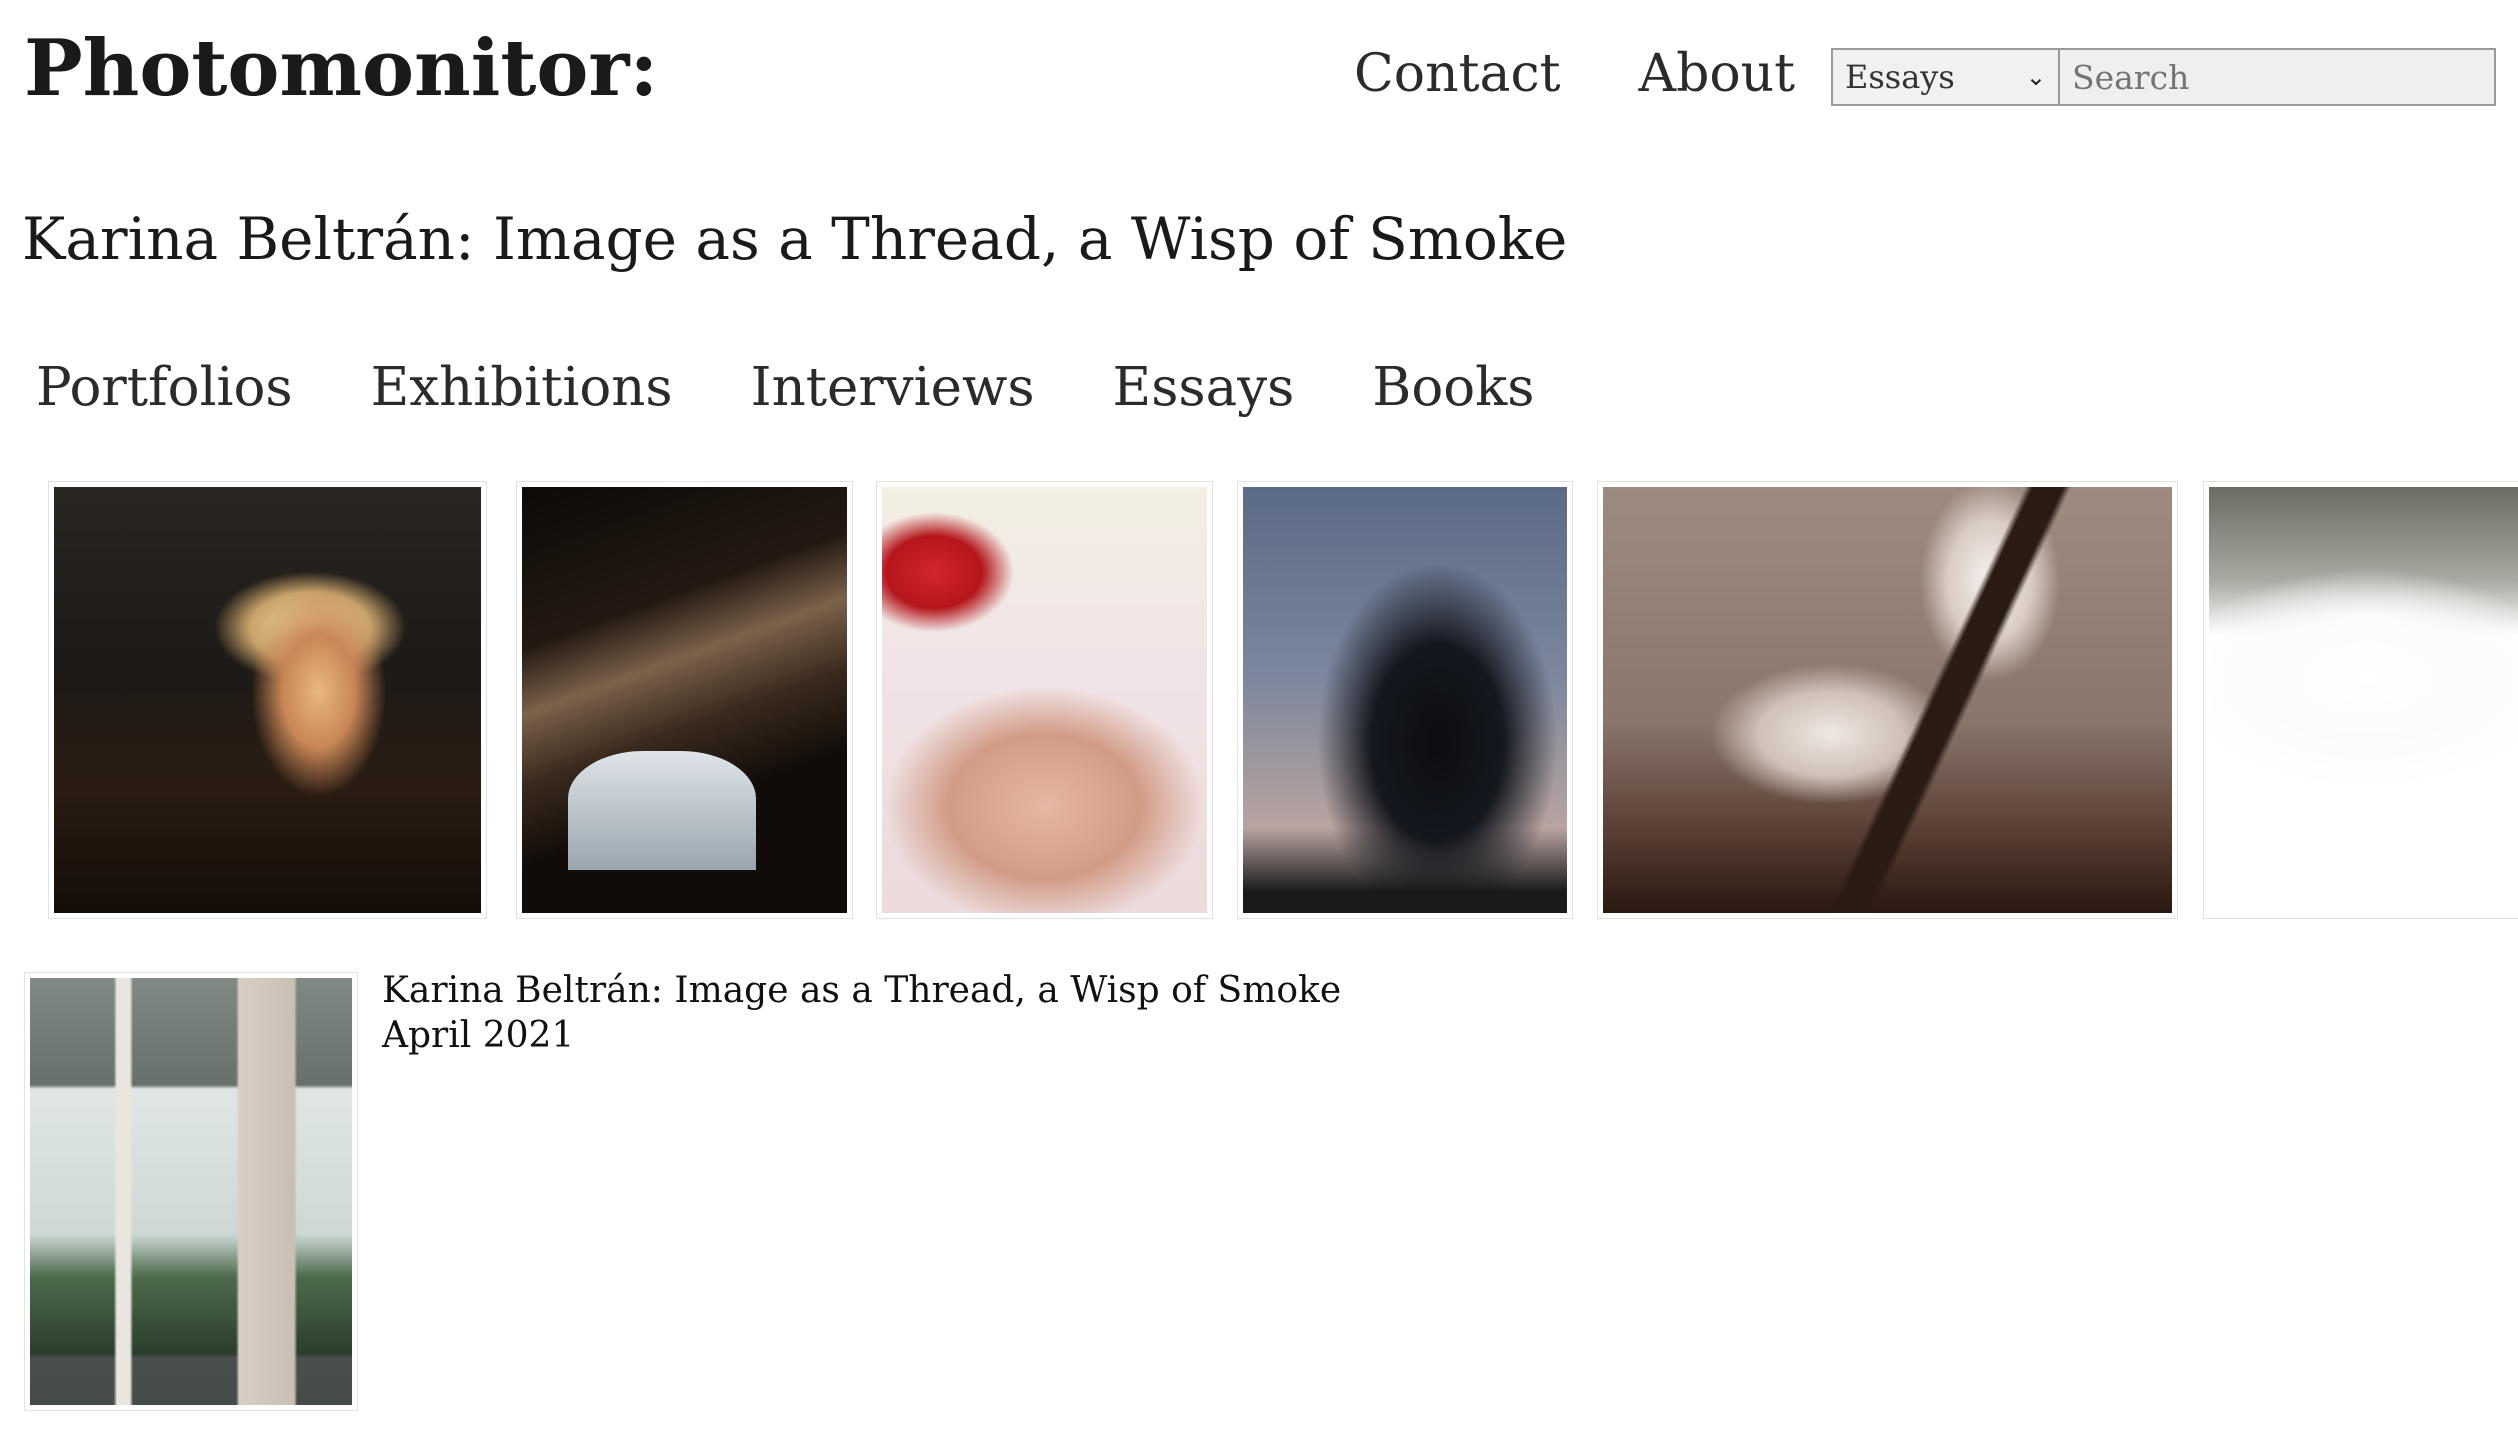 The height and width of the screenshot is (1432, 2518). I want to click on category-portfolios-link: Portfolios, so click(164, 388).